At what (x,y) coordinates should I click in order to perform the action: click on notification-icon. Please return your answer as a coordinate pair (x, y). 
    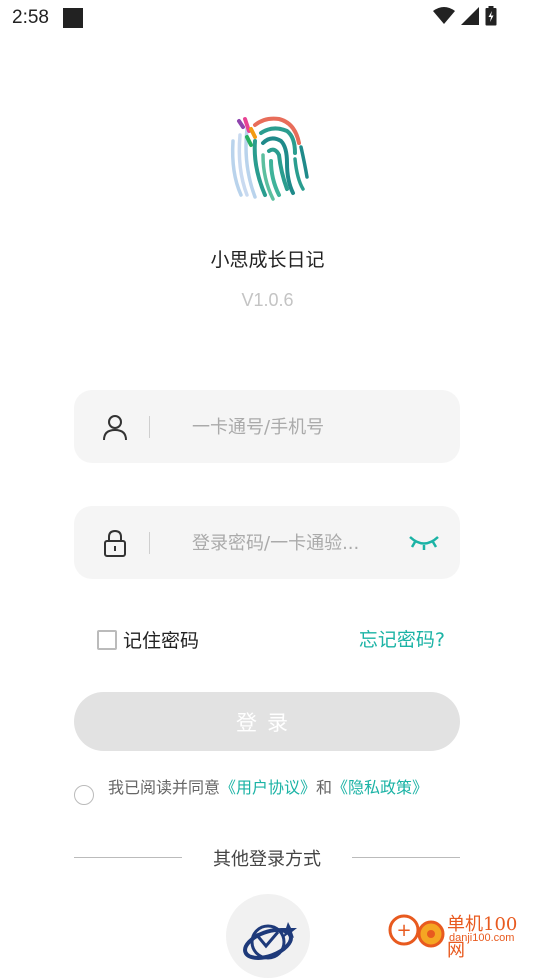
    Looking at the image, I should click on (73, 18).